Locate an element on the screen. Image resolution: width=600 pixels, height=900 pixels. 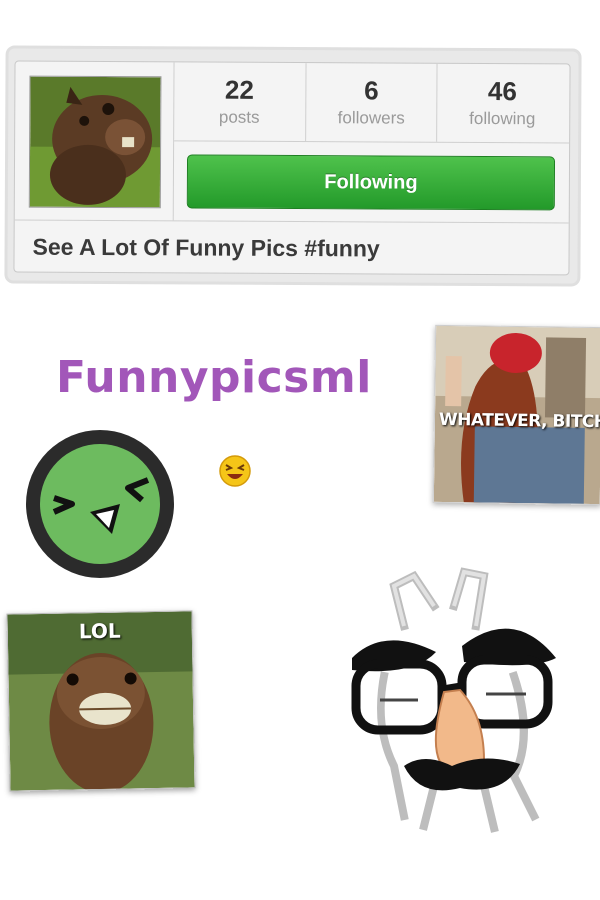
stat-posts-label: posts is located at coordinates (239, 117).